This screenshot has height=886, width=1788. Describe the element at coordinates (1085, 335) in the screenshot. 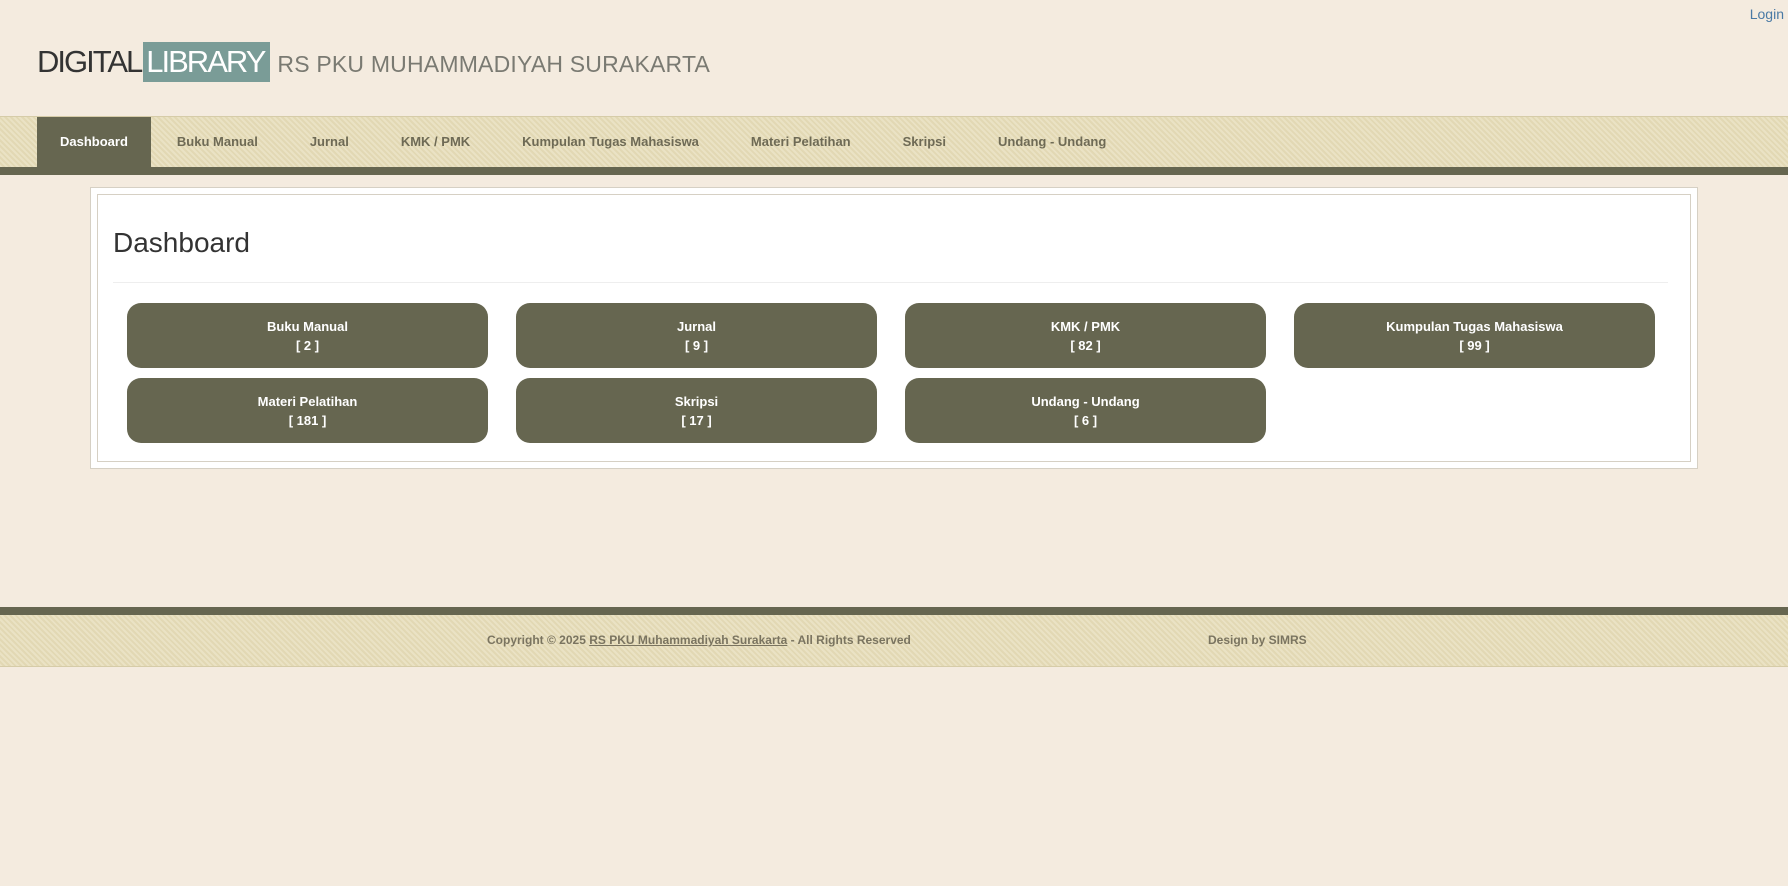

I see `tile-kmk-pmk: KMK / PMK [ 82 ]` at that location.